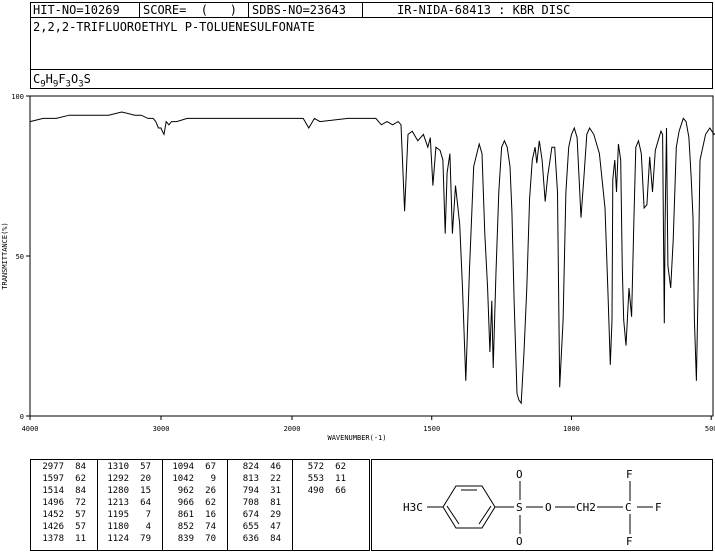  What do you see at coordinates (250, 479) in the screenshot?
I see `peak-wavenumber: 813` at bounding box center [250, 479].